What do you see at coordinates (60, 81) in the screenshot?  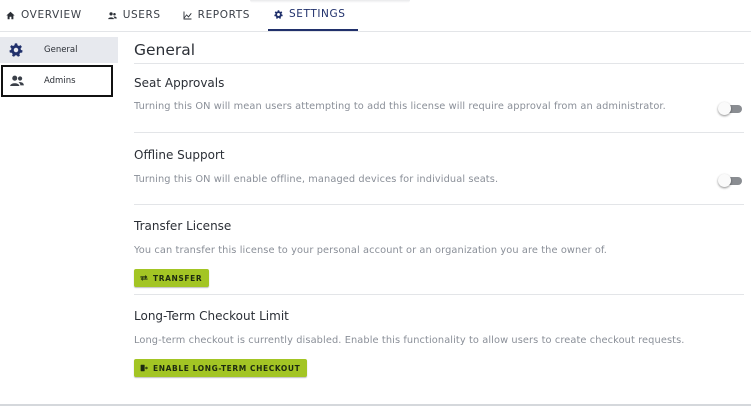 I see `sidebar-item-label: Admins` at bounding box center [60, 81].